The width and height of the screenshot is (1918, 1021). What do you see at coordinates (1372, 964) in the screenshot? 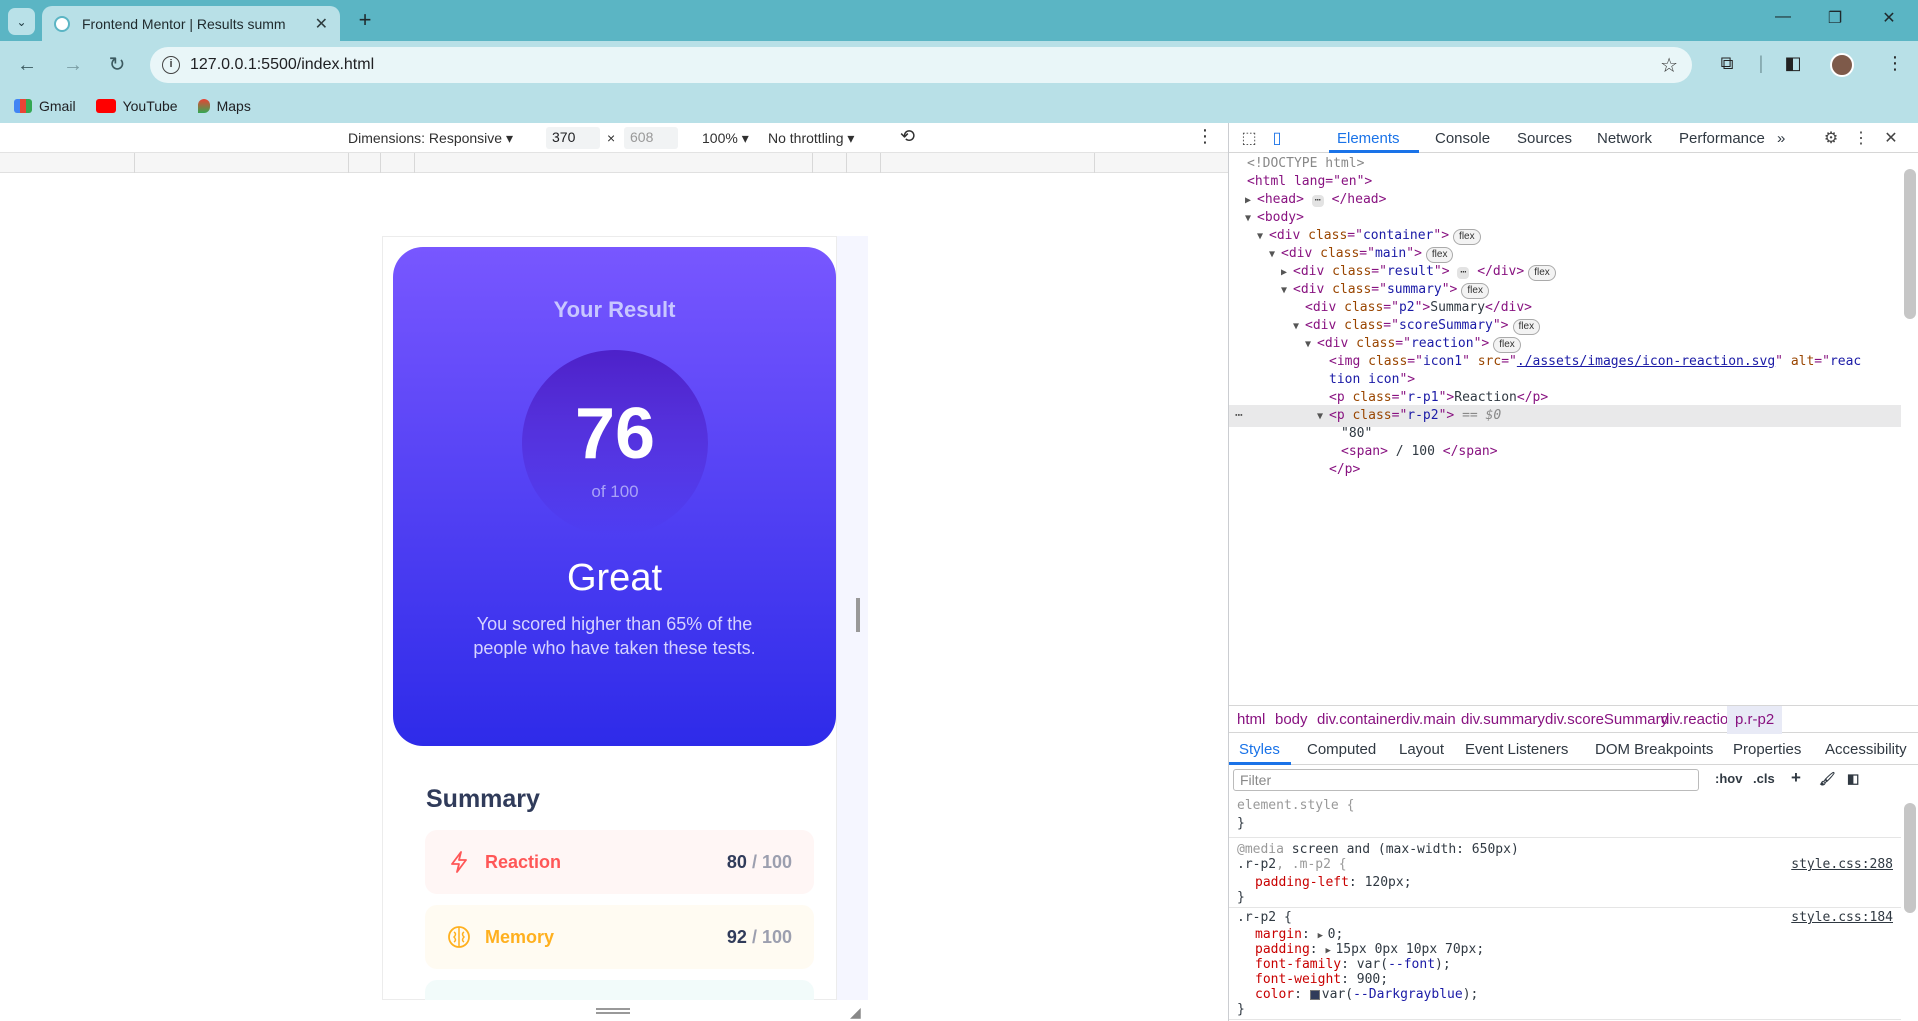
I see `css-value: var(` at bounding box center [1372, 964].